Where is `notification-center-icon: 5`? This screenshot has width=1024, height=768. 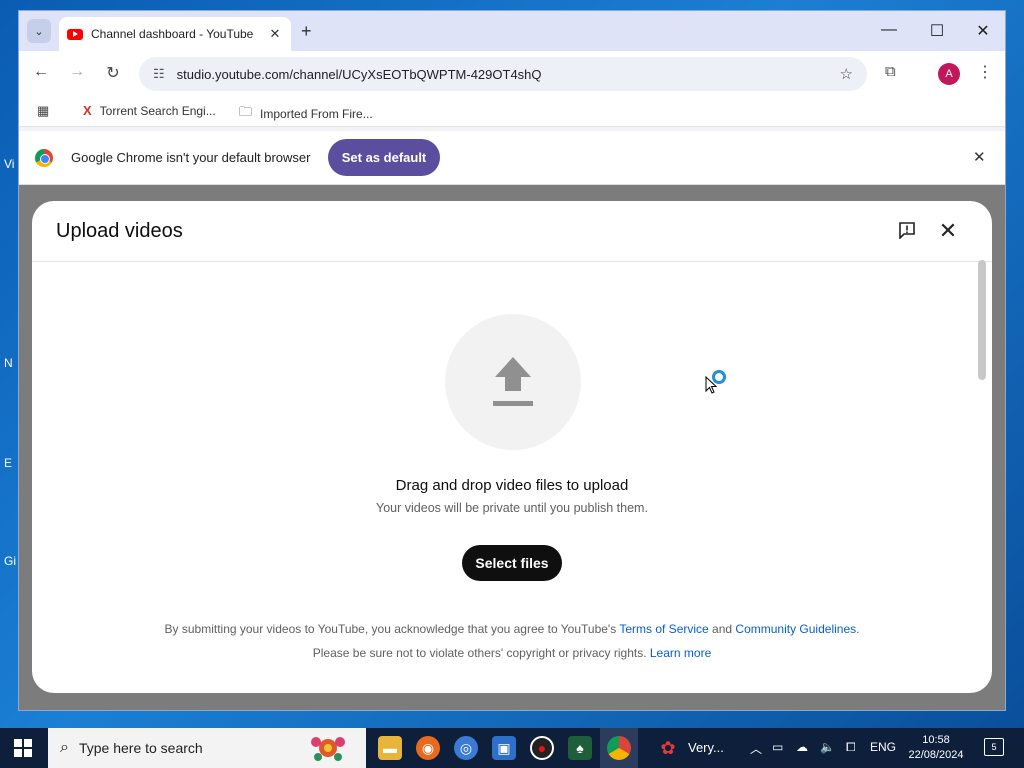
notification-center-icon: 5 is located at coordinates (994, 747).